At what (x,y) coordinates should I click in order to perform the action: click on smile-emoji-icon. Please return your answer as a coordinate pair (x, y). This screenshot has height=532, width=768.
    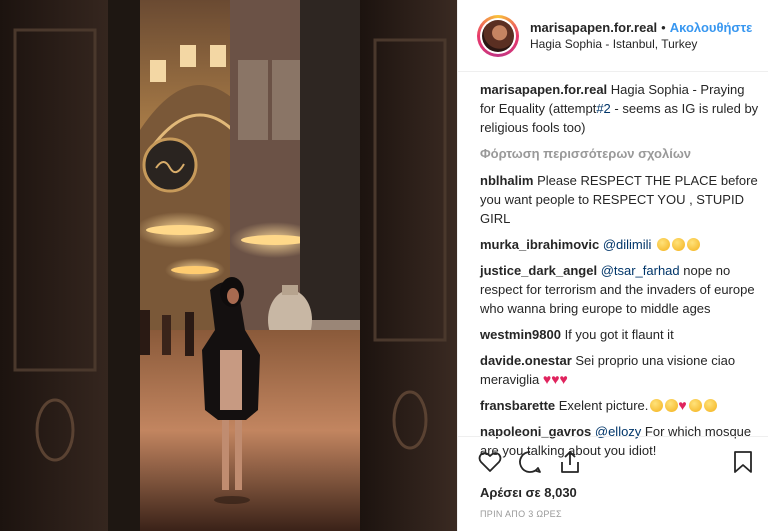
    Looking at the image, I should click on (695, 405).